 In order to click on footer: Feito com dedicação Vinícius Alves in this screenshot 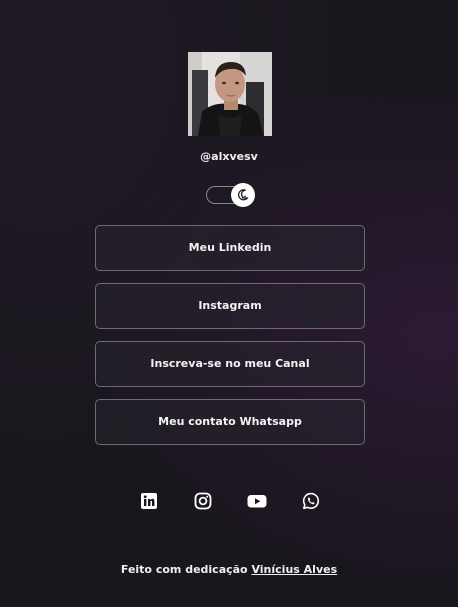, I will do `click(229, 569)`.